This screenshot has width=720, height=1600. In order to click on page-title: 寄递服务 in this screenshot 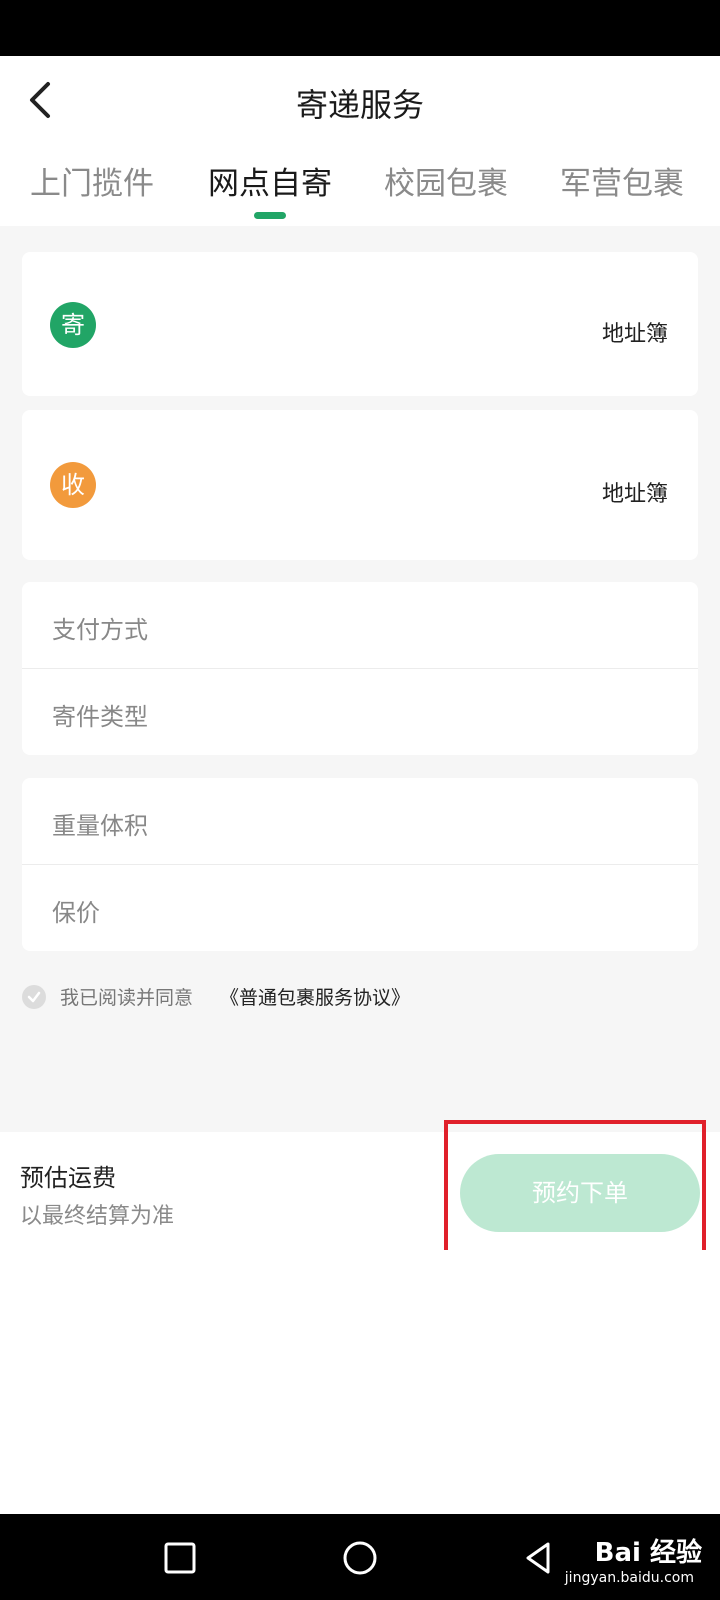, I will do `click(359, 105)`.